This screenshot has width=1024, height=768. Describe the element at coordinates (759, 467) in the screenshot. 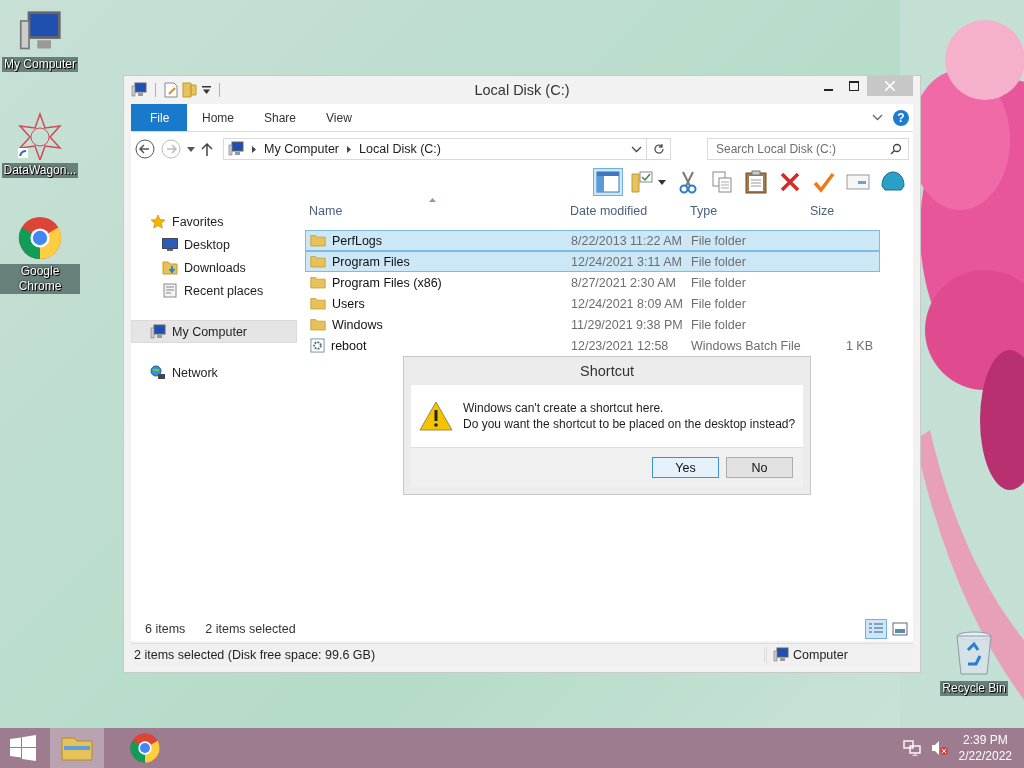

I see `dialog-button: No` at that location.